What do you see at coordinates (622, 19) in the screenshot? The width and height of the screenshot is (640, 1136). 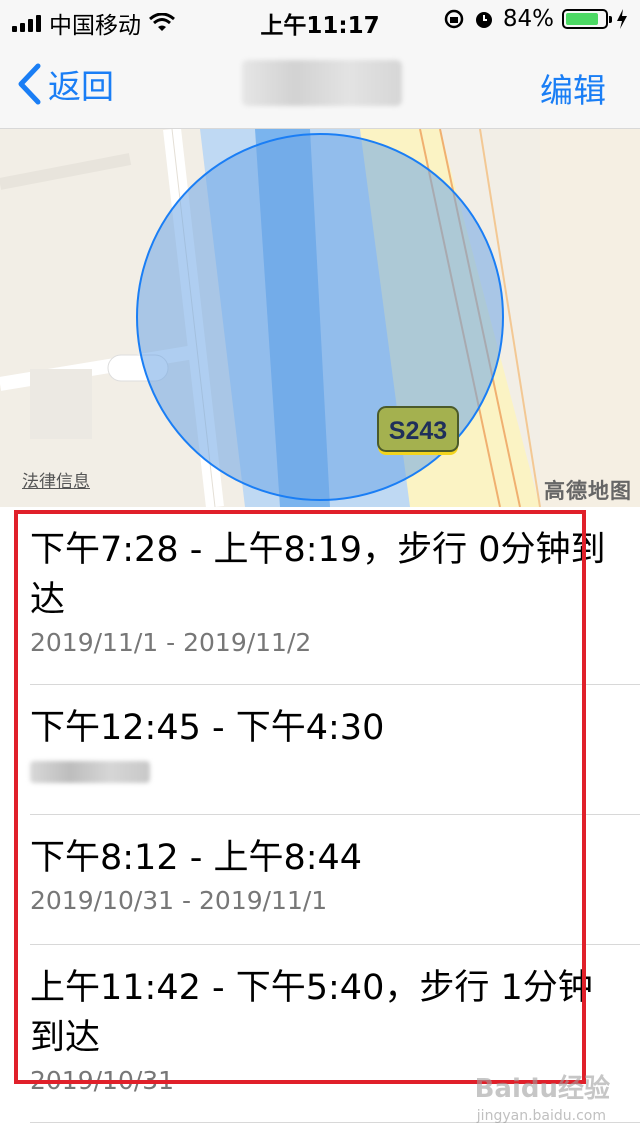 I see `charging-icon` at bounding box center [622, 19].